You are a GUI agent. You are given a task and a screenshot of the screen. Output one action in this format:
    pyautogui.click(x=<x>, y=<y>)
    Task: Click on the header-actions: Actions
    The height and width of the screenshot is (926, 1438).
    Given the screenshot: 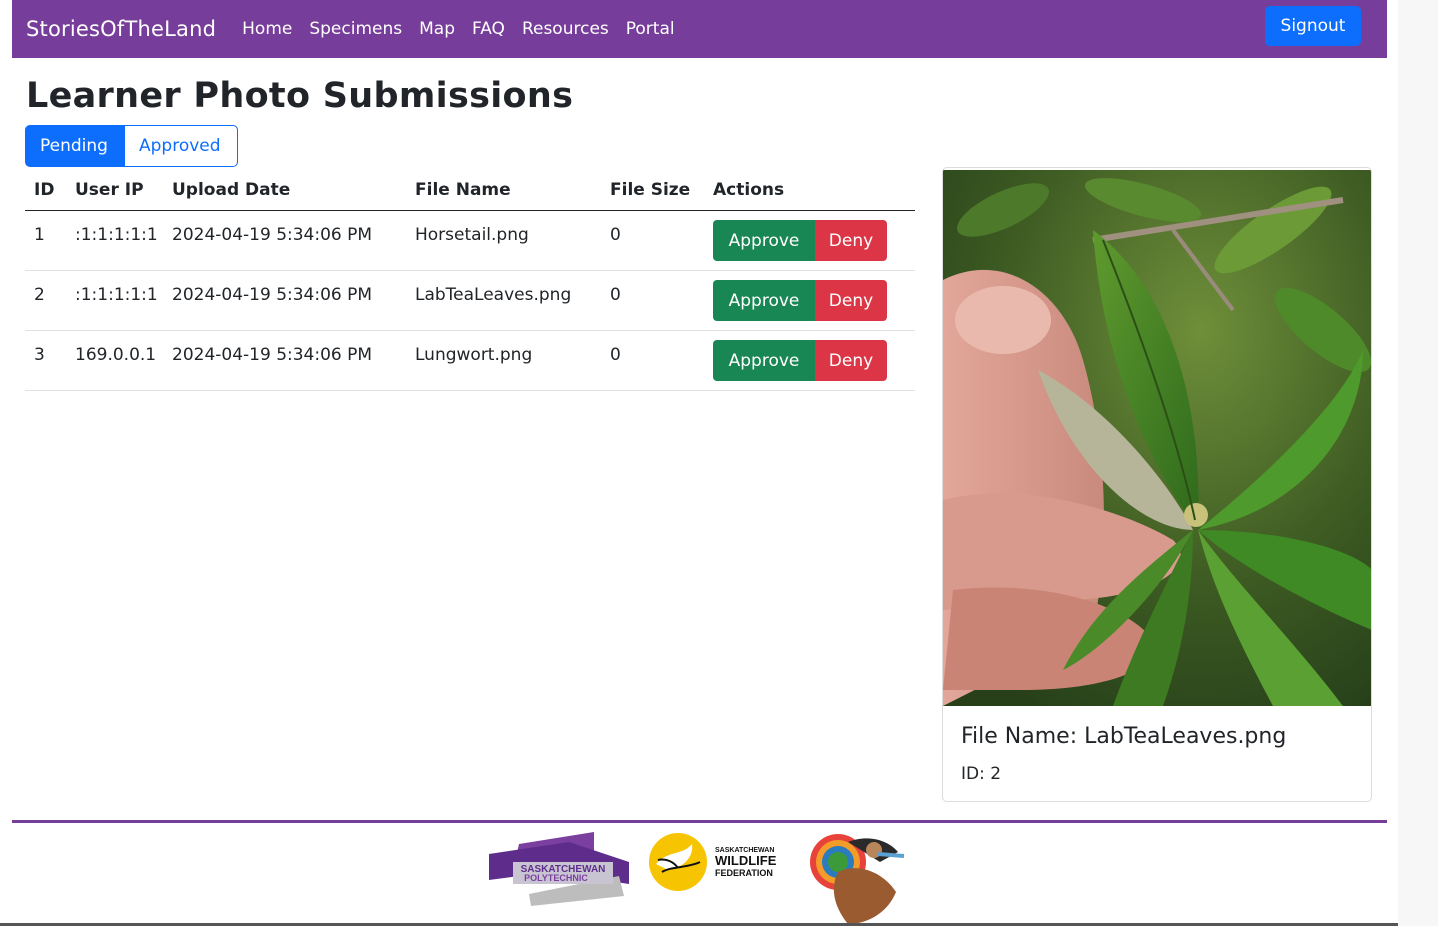 What is the action you would take?
    pyautogui.click(x=809, y=190)
    